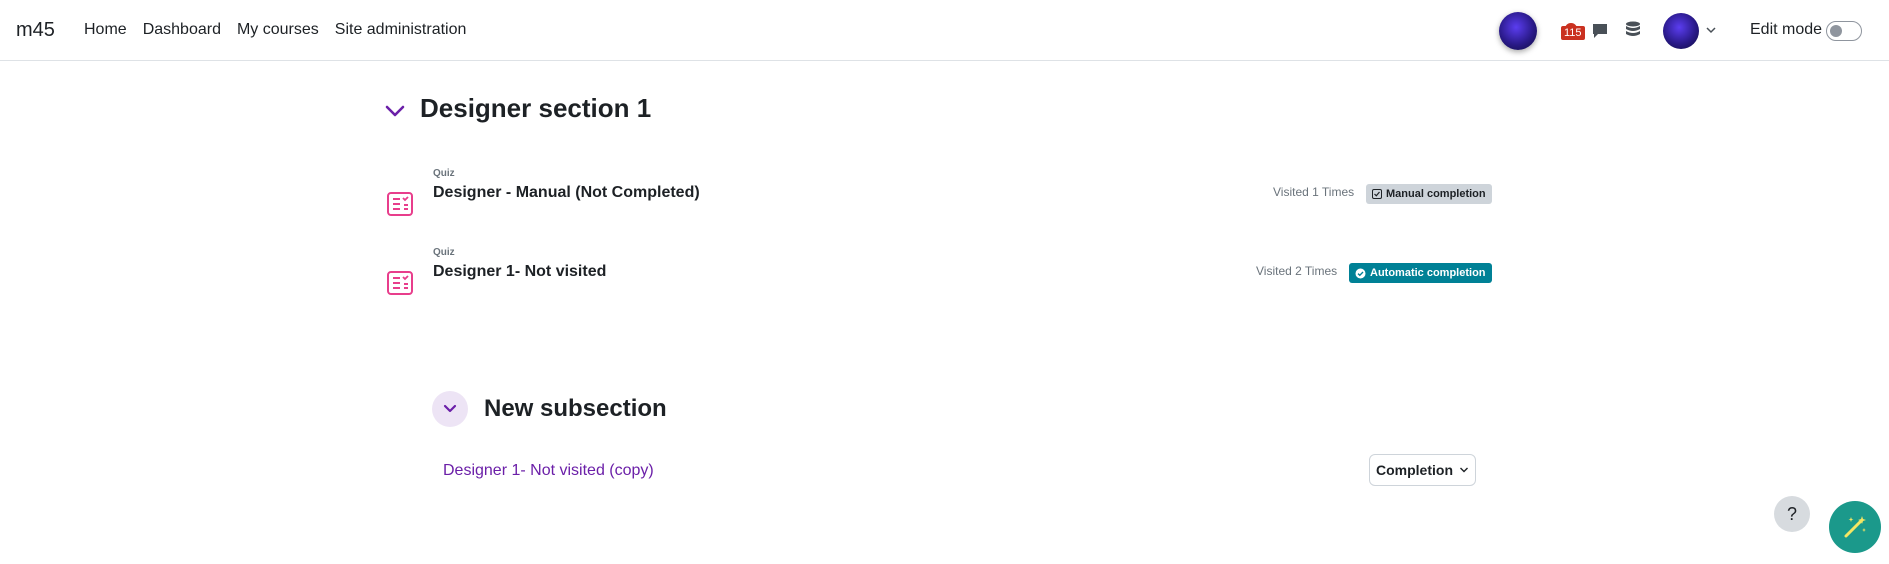 Image resolution: width=1889 pixels, height=564 pixels. What do you see at coordinates (1633, 30) in the screenshot?
I see `database-icon` at bounding box center [1633, 30].